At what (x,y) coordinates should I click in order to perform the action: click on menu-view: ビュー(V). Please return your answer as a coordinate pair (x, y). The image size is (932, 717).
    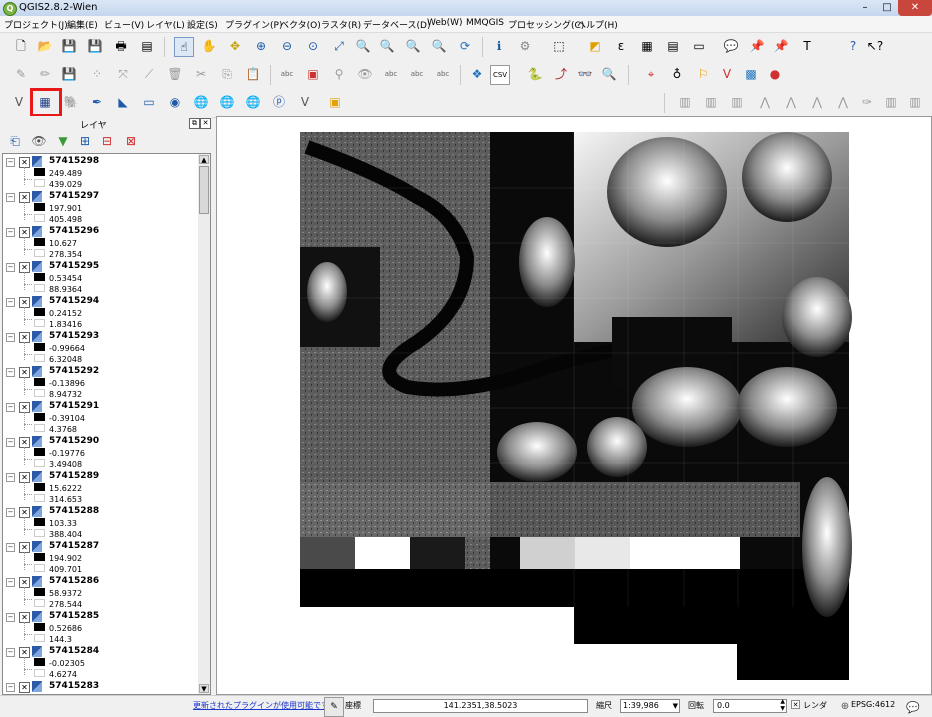
    Looking at the image, I should click on (124, 24).